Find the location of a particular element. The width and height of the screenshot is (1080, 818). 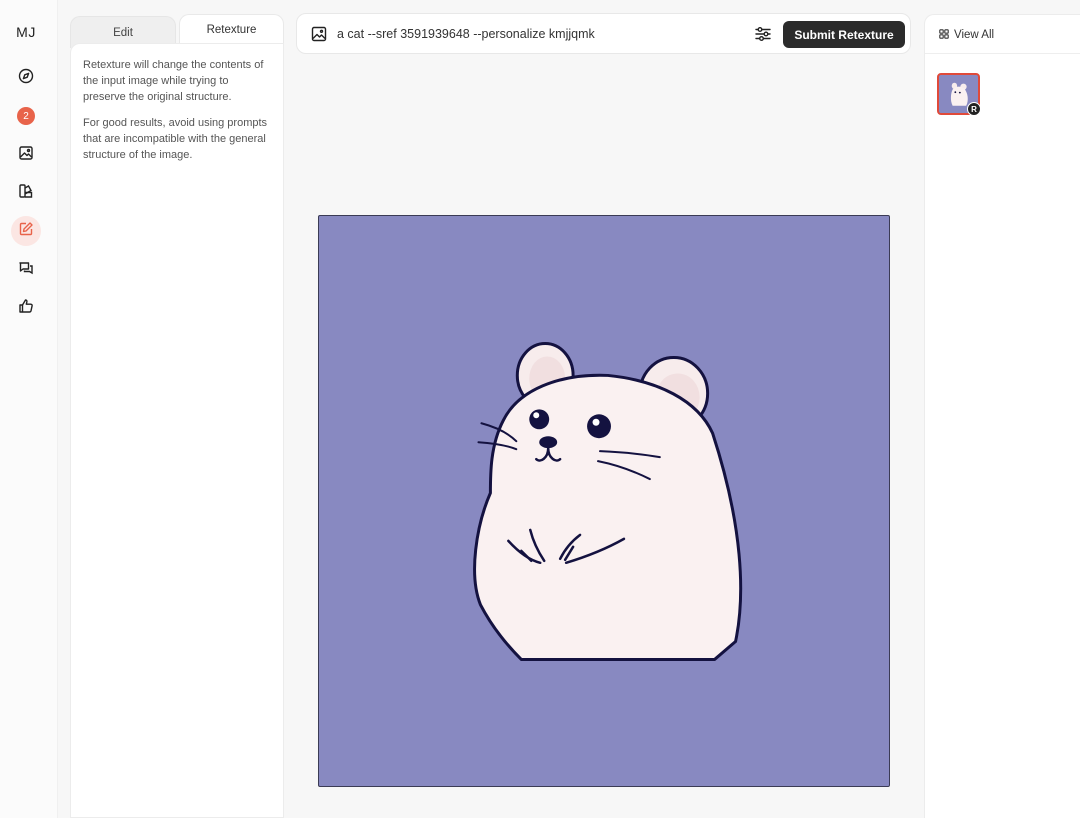

chat-icon is located at coordinates (26, 270).